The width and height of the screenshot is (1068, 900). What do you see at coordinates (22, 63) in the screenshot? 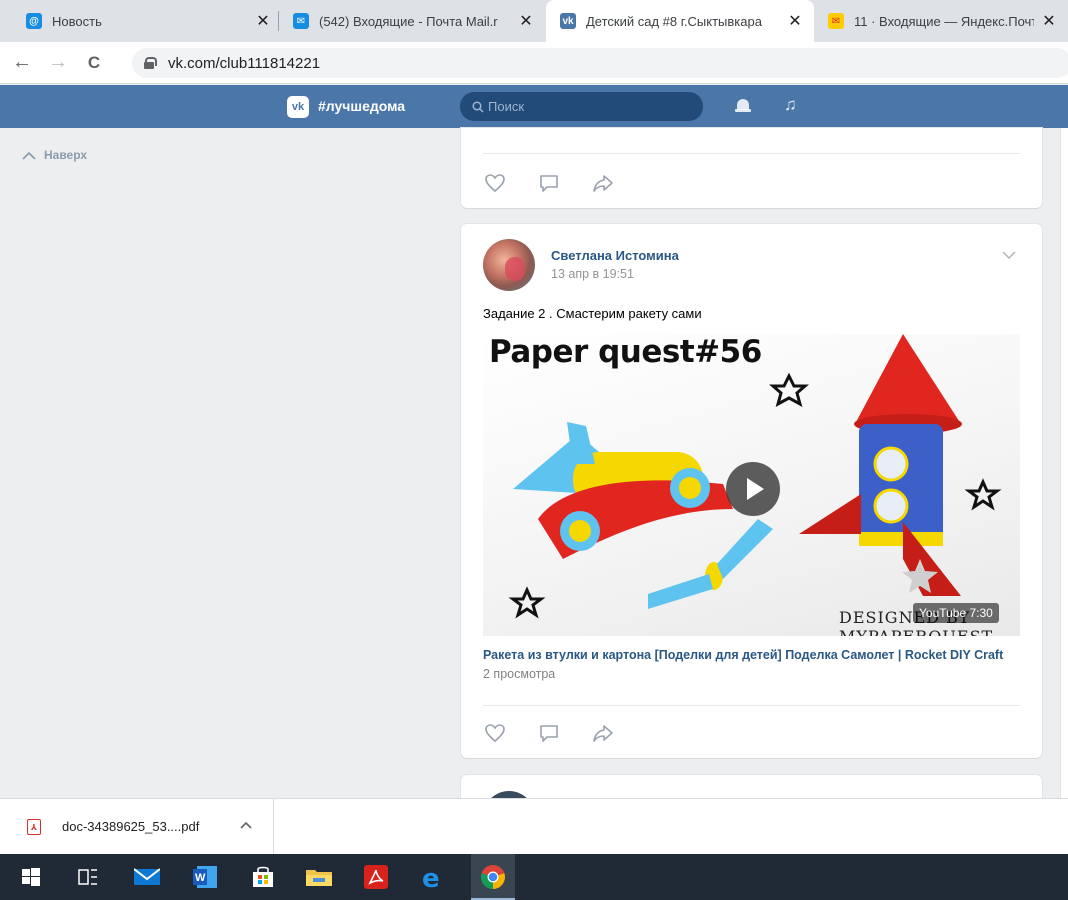
I see `back-arrow-icon: ←` at bounding box center [22, 63].